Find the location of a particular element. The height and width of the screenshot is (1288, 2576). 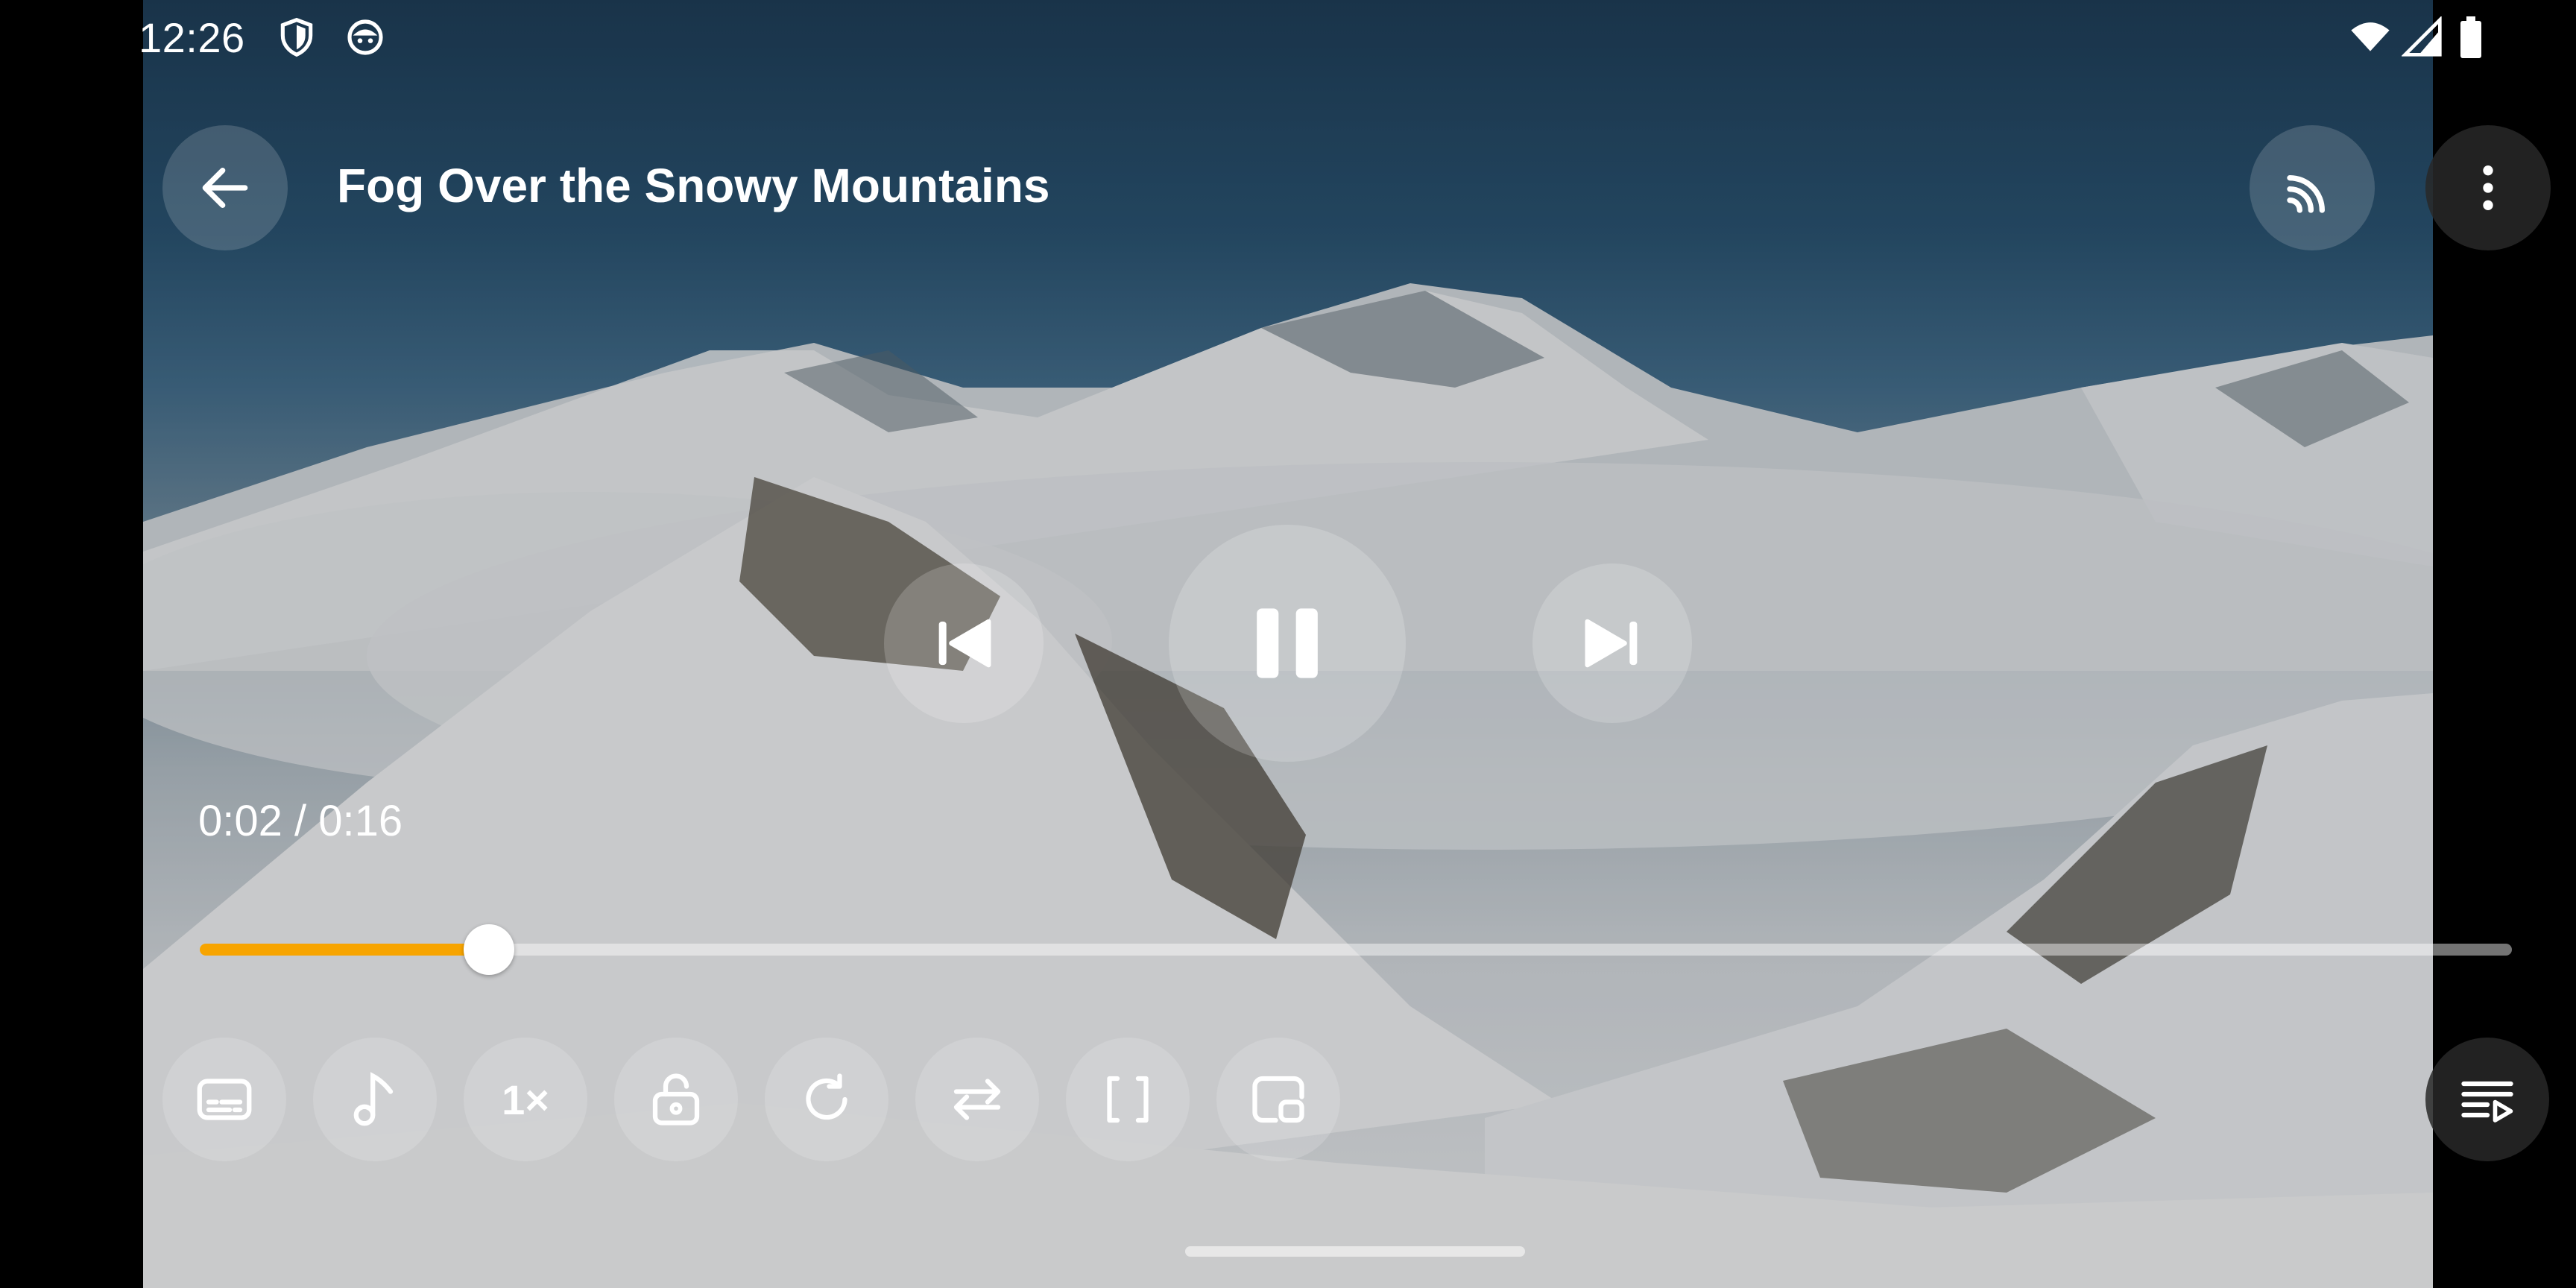

seek-thumb is located at coordinates (488, 949).